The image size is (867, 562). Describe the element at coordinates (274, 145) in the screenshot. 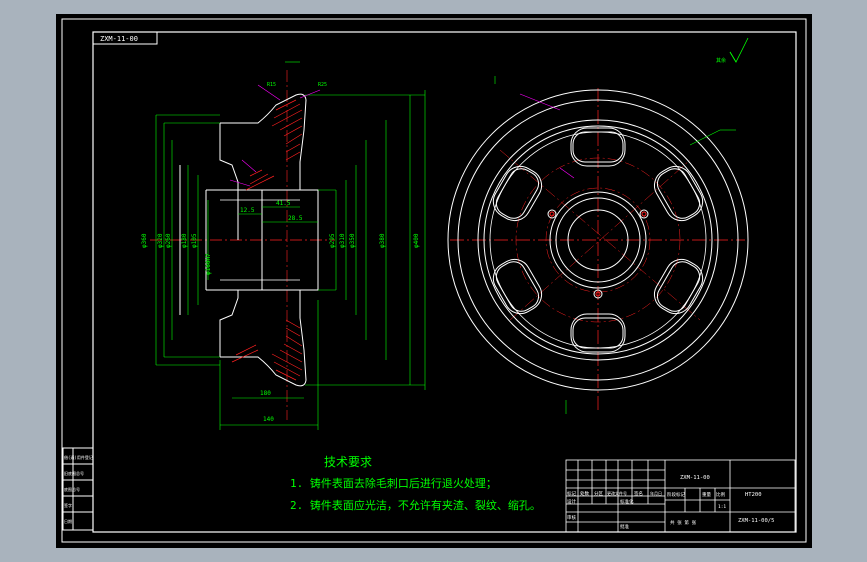

I see `hatch-upper` at that location.